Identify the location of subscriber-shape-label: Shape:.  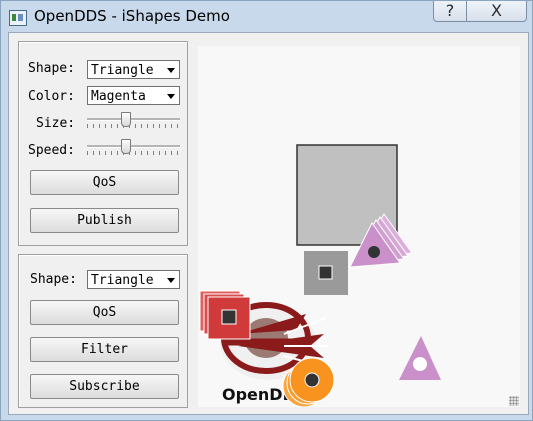
(53, 279).